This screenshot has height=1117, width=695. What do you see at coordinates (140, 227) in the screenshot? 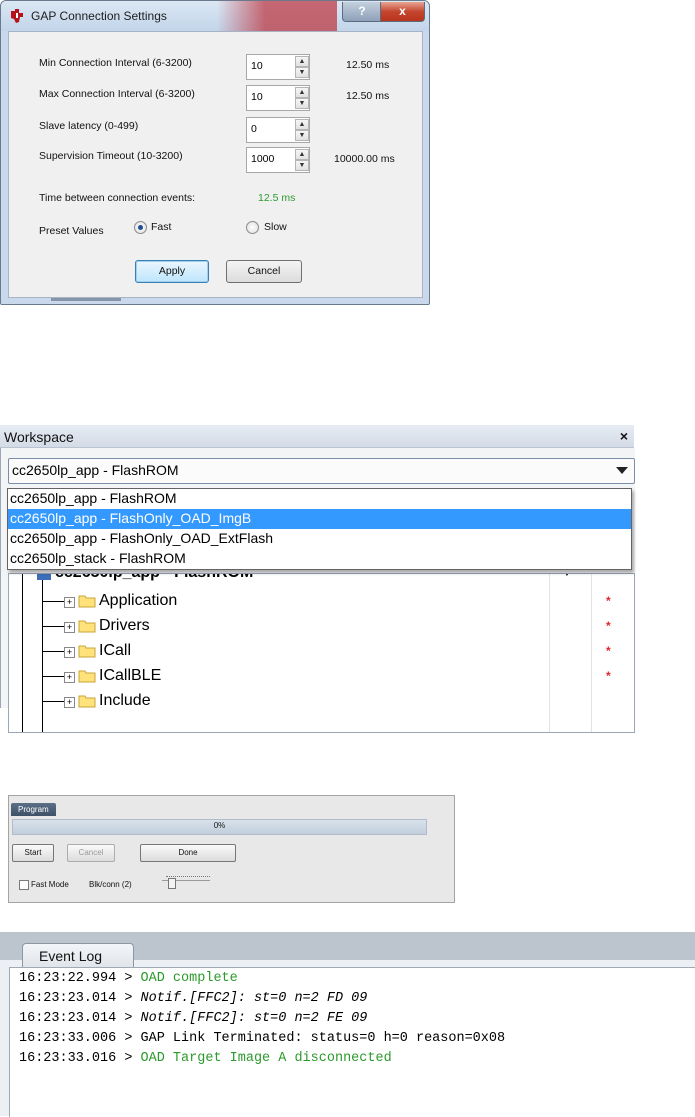
I see `preset-fast-radio` at bounding box center [140, 227].